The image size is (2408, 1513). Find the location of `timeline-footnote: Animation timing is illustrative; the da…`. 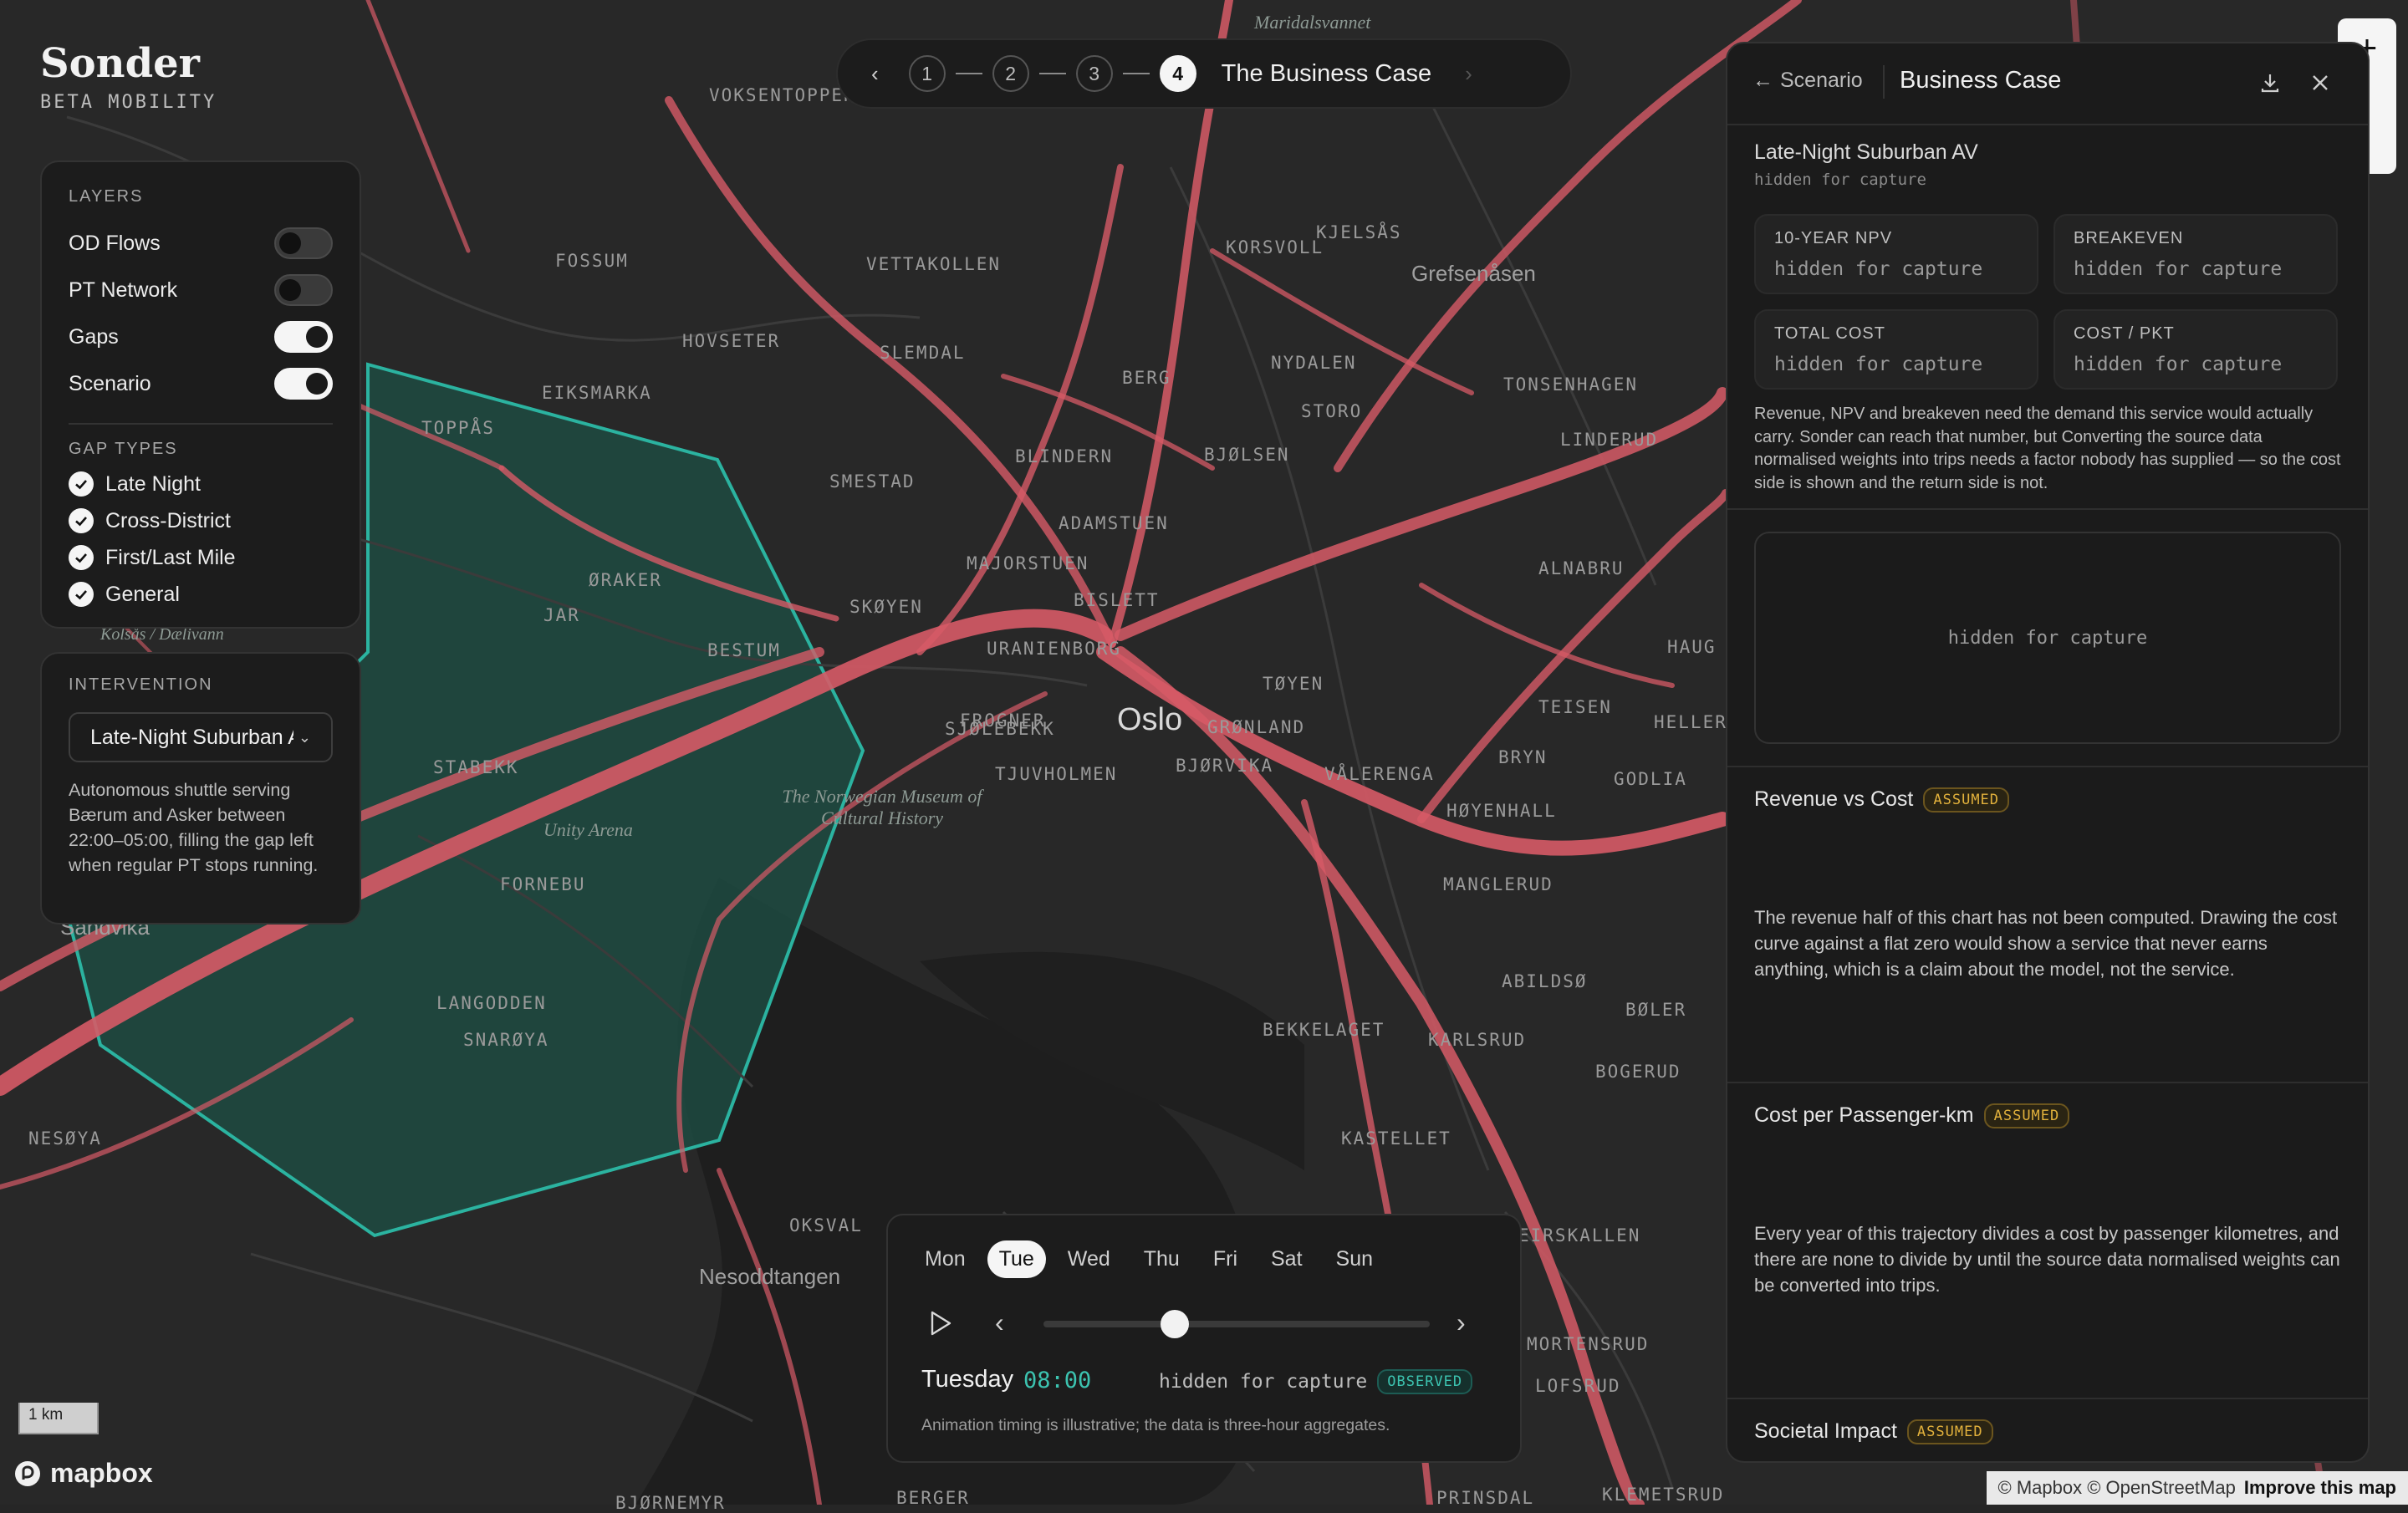

timeline-footnote: Animation timing is illustrative; the da… is located at coordinates (1155, 1425).